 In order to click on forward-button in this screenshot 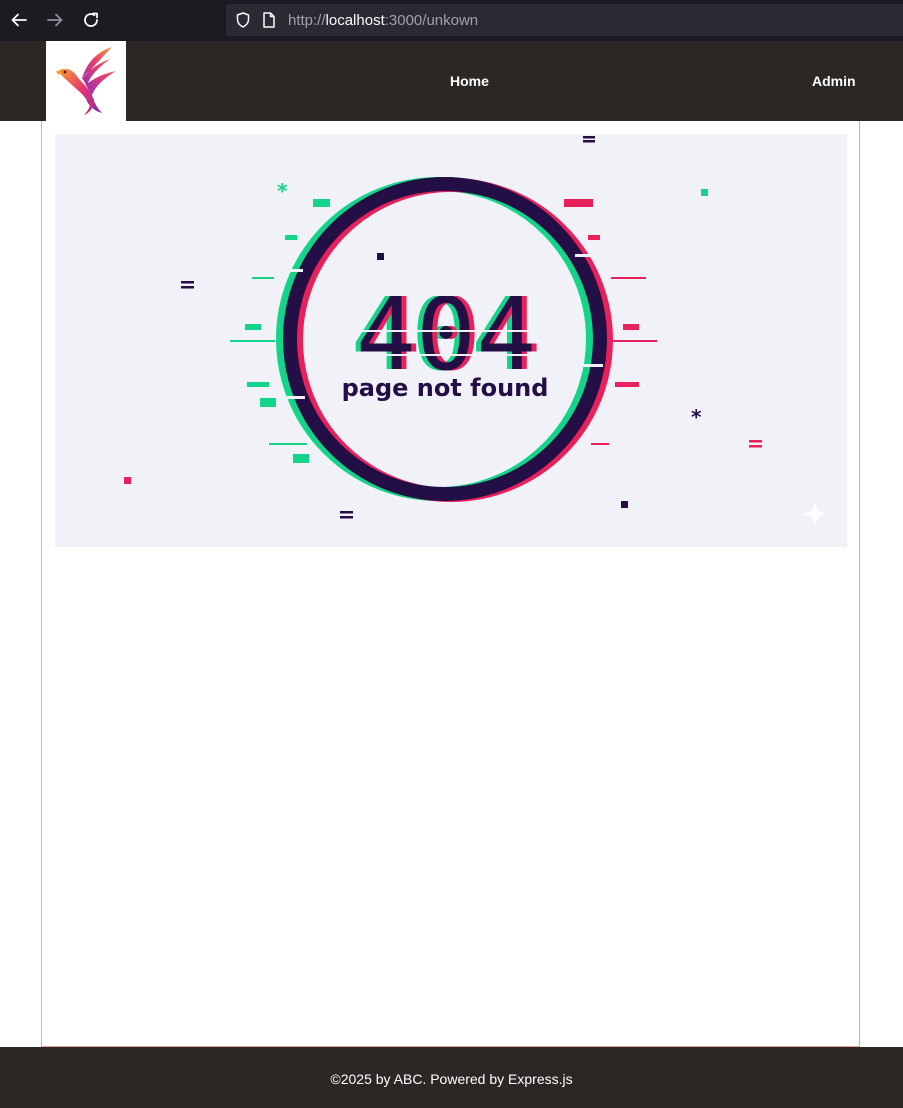, I will do `click(55, 20)`.